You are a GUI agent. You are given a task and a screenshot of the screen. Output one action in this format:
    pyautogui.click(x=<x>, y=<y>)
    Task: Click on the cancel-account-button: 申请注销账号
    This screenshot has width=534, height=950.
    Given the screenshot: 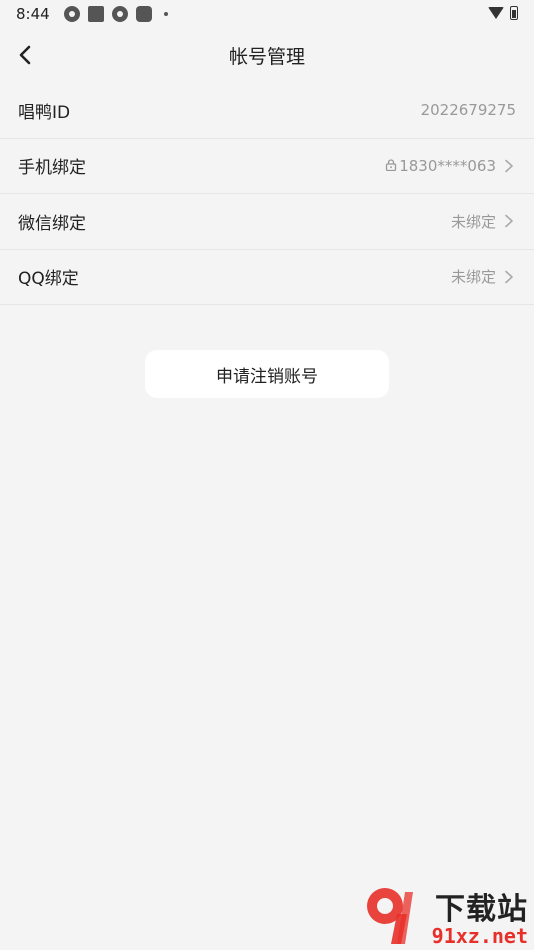 What is the action you would take?
    pyautogui.click(x=267, y=374)
    